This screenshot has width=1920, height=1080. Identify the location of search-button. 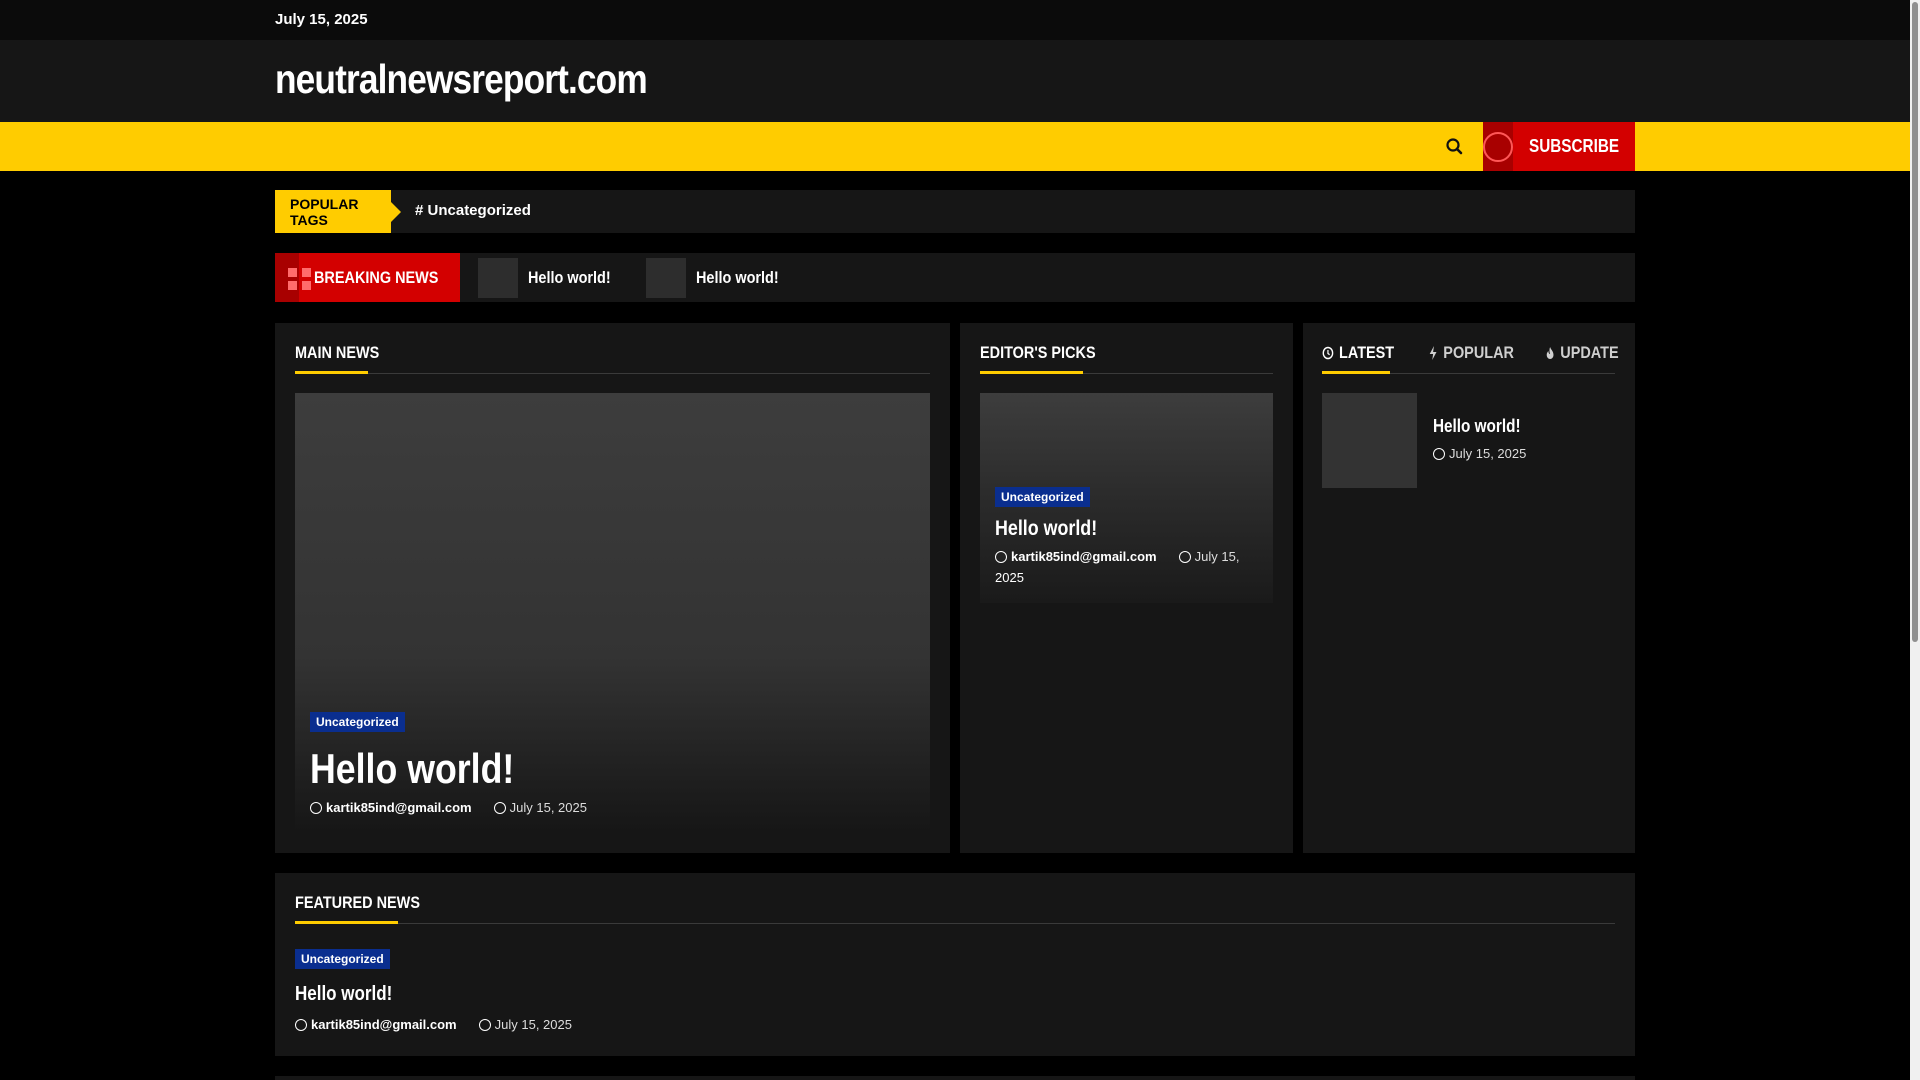
(1455, 147).